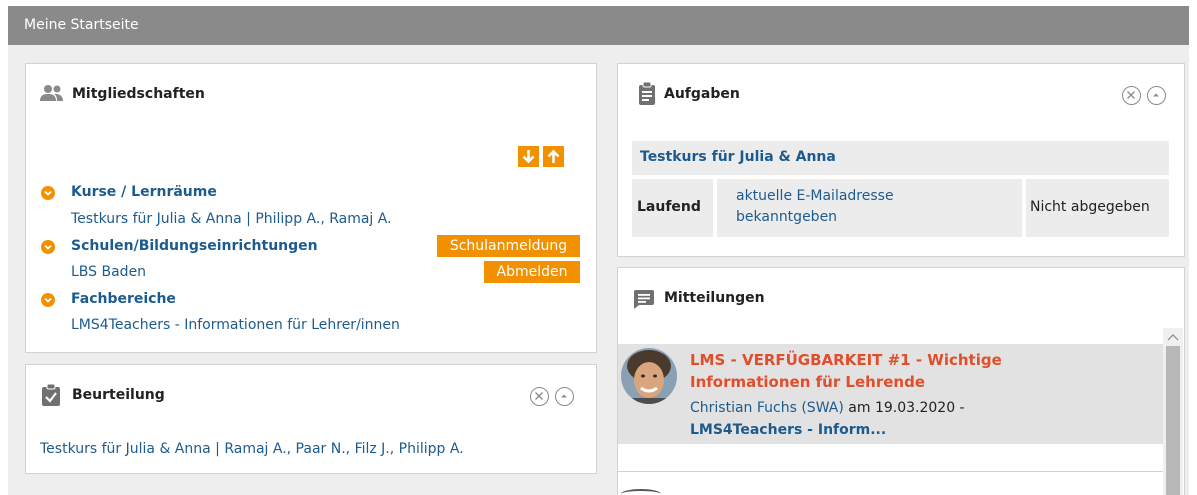  I want to click on messages-title: Mitteilungen, so click(714, 298).